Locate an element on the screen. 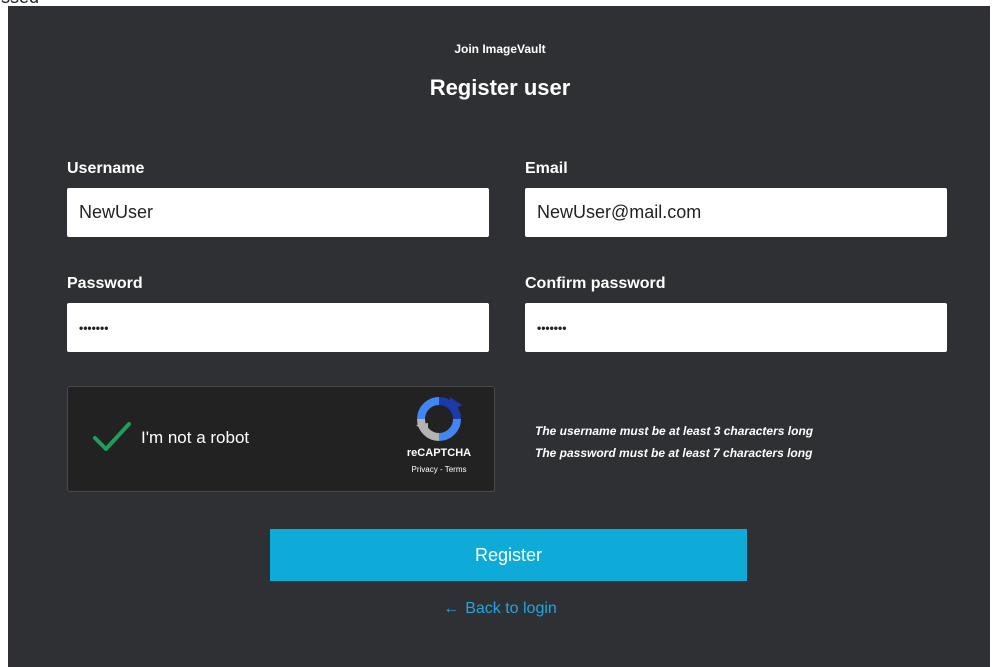  page-subtitle: Join ImageVault is located at coordinates (500, 49).